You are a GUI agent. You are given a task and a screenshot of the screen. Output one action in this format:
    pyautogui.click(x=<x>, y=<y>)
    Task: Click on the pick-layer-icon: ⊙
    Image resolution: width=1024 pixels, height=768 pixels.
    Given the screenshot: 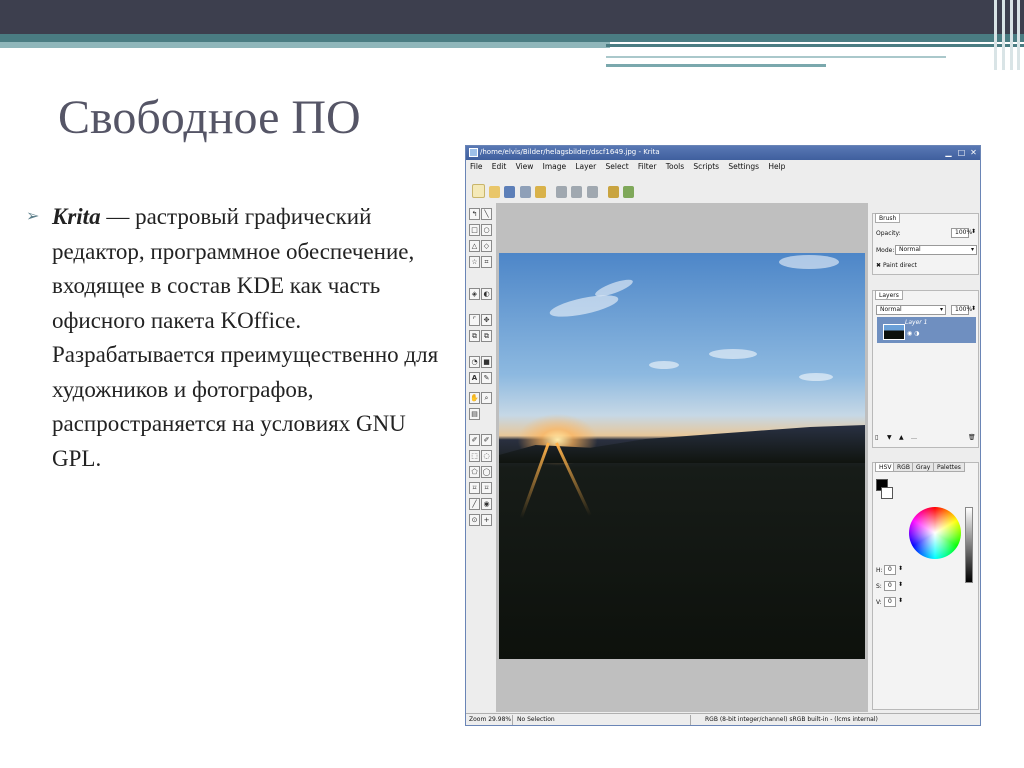 What is the action you would take?
    pyautogui.click(x=474, y=520)
    